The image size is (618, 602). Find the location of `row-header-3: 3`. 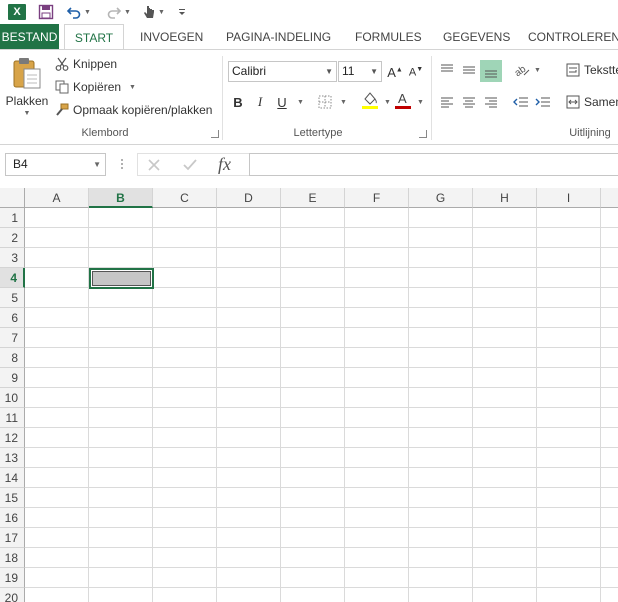

row-header-3: 3 is located at coordinates (12, 258).